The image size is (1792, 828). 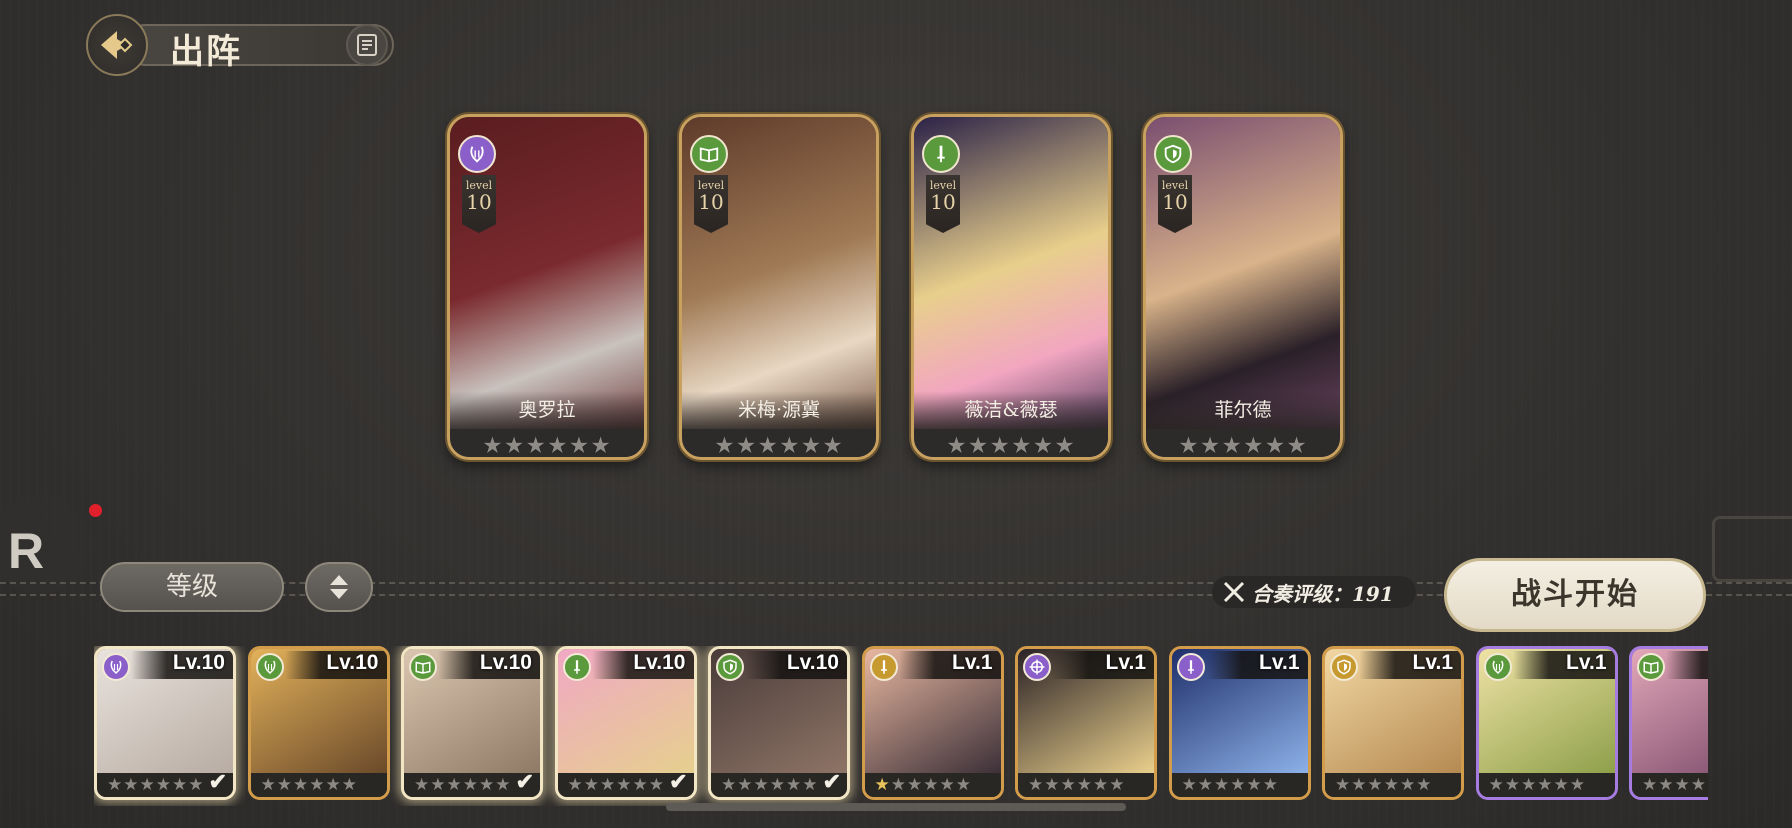 What do you see at coordinates (547, 287) in the screenshot?
I see `team-card: level 10 奥罗拉 ★★★★★★` at bounding box center [547, 287].